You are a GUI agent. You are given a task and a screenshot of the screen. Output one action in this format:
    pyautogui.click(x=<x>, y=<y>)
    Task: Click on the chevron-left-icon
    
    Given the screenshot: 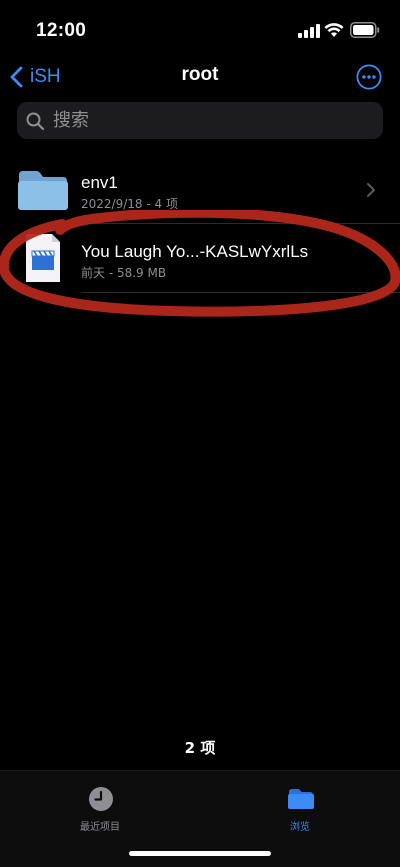 What is the action you would take?
    pyautogui.click(x=16, y=77)
    